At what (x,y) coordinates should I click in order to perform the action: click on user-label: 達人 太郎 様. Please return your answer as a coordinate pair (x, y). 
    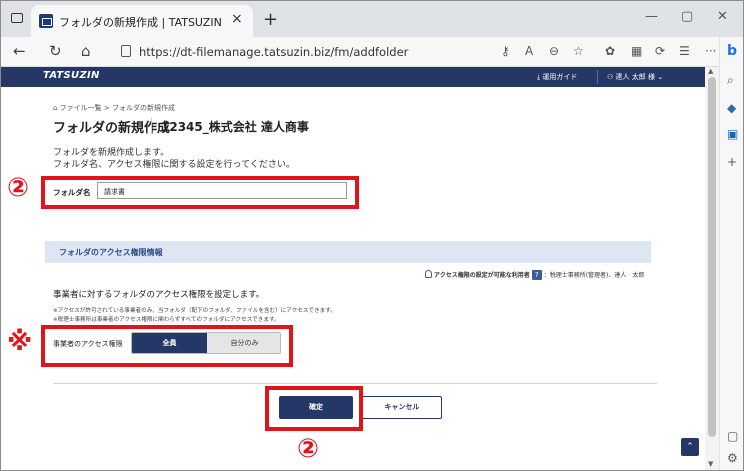
    Looking at the image, I should click on (635, 77).